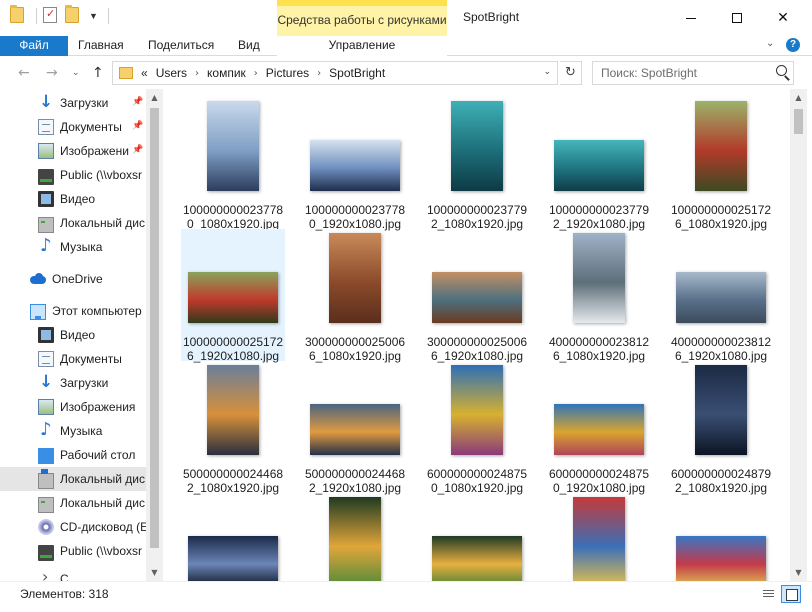 The height and width of the screenshot is (612, 812). I want to click on properties-icon, so click(51, 16).